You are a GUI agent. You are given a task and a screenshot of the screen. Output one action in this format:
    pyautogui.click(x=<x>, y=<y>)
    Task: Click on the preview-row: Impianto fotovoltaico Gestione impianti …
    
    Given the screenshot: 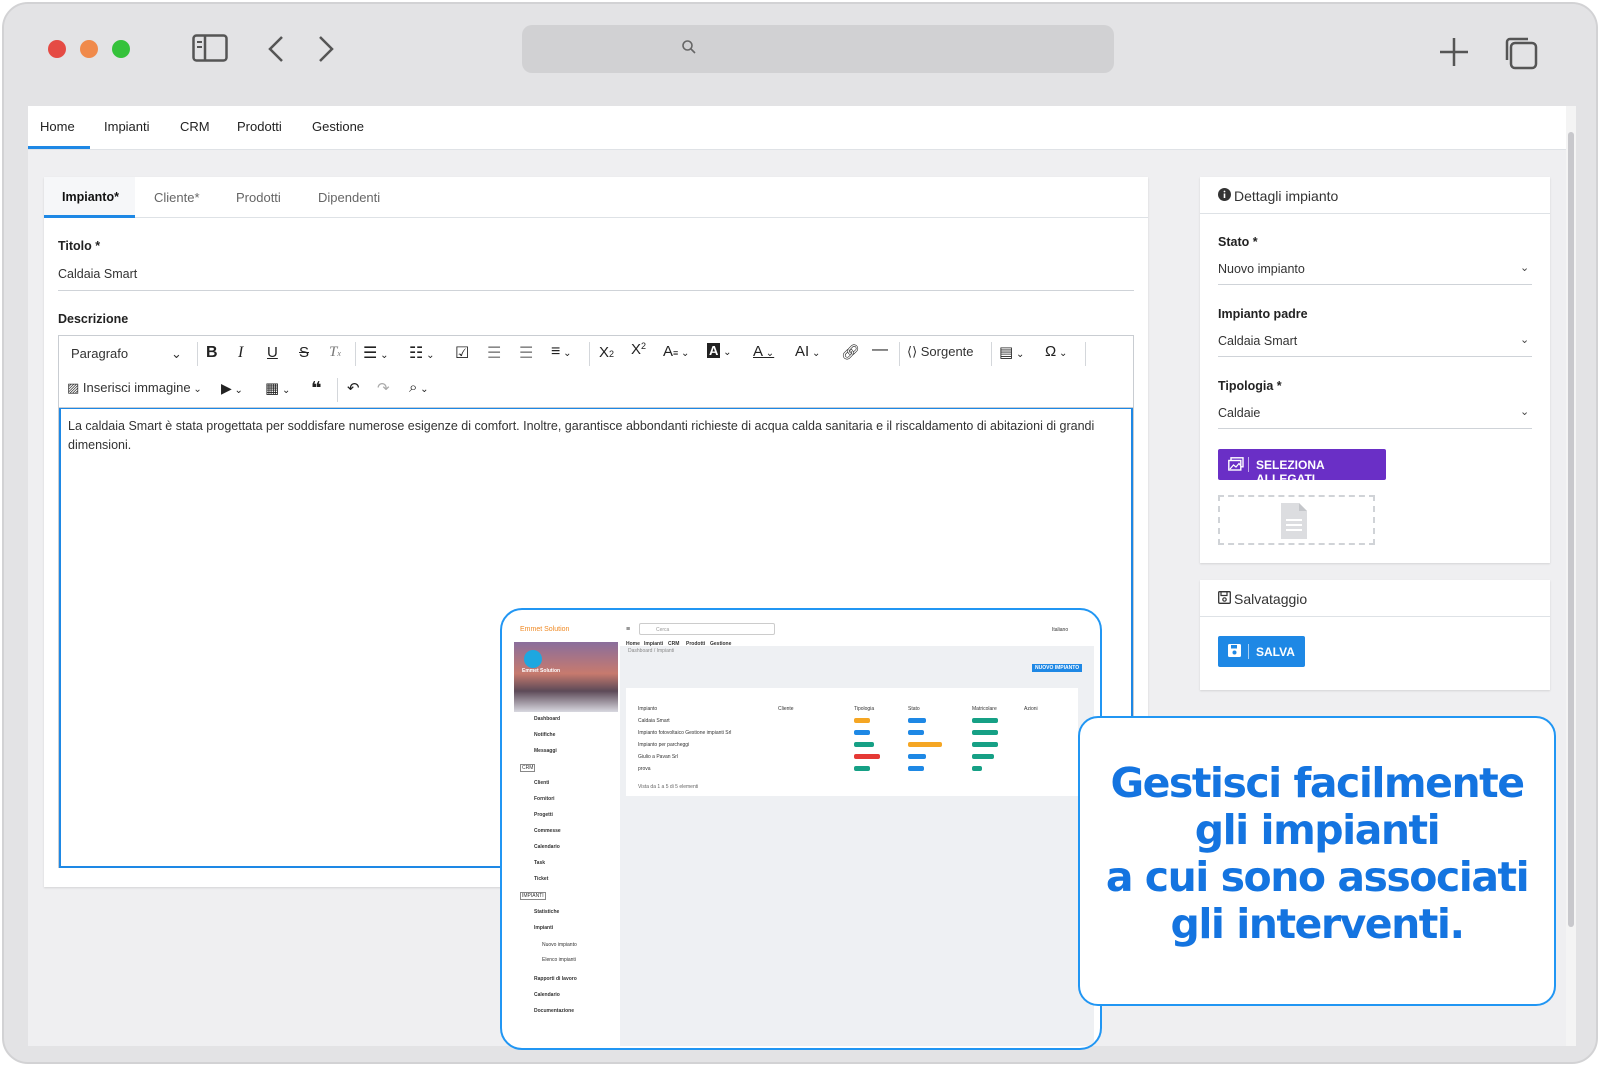 What is the action you would take?
    pyautogui.click(x=685, y=733)
    